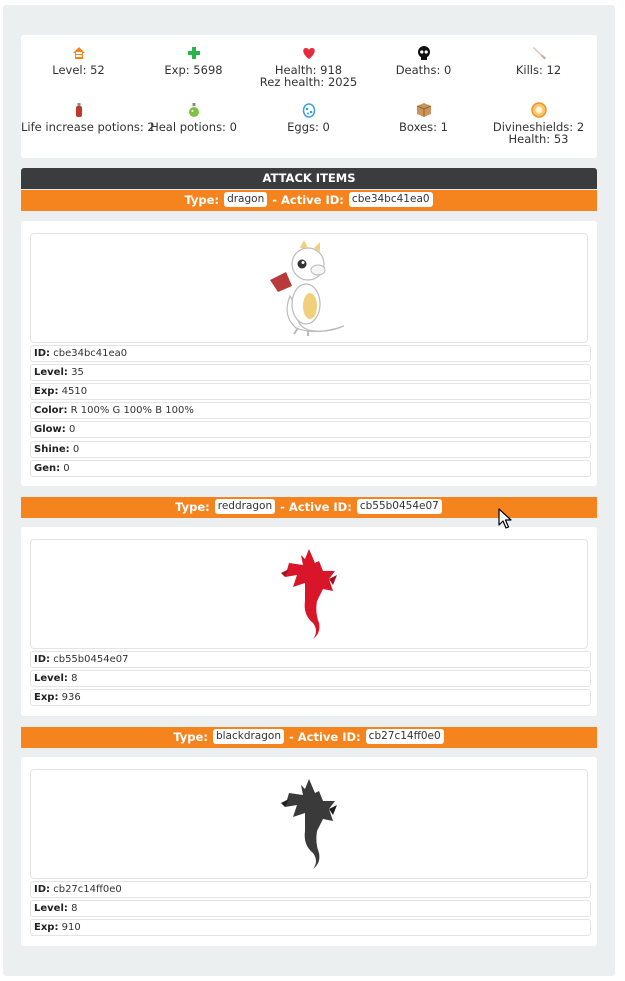 This screenshot has height=981, width=625. Describe the element at coordinates (193, 127) in the screenshot. I see `stat-heal-potions-text: Heal potions: 0` at that location.